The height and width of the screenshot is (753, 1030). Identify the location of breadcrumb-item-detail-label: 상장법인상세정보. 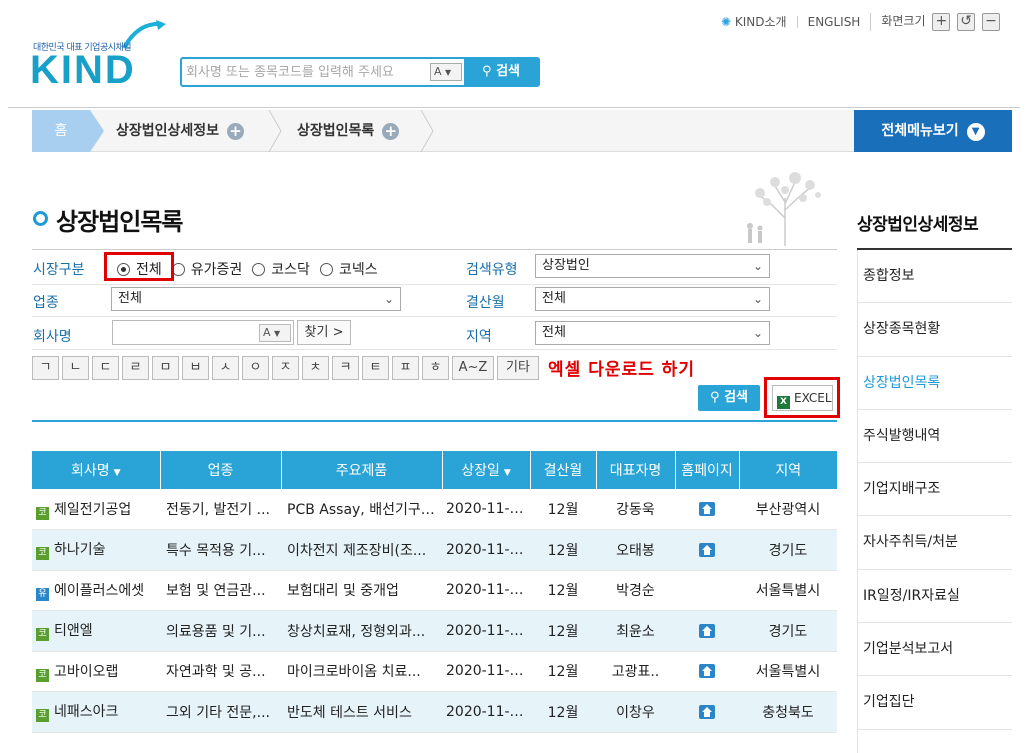
(168, 131).